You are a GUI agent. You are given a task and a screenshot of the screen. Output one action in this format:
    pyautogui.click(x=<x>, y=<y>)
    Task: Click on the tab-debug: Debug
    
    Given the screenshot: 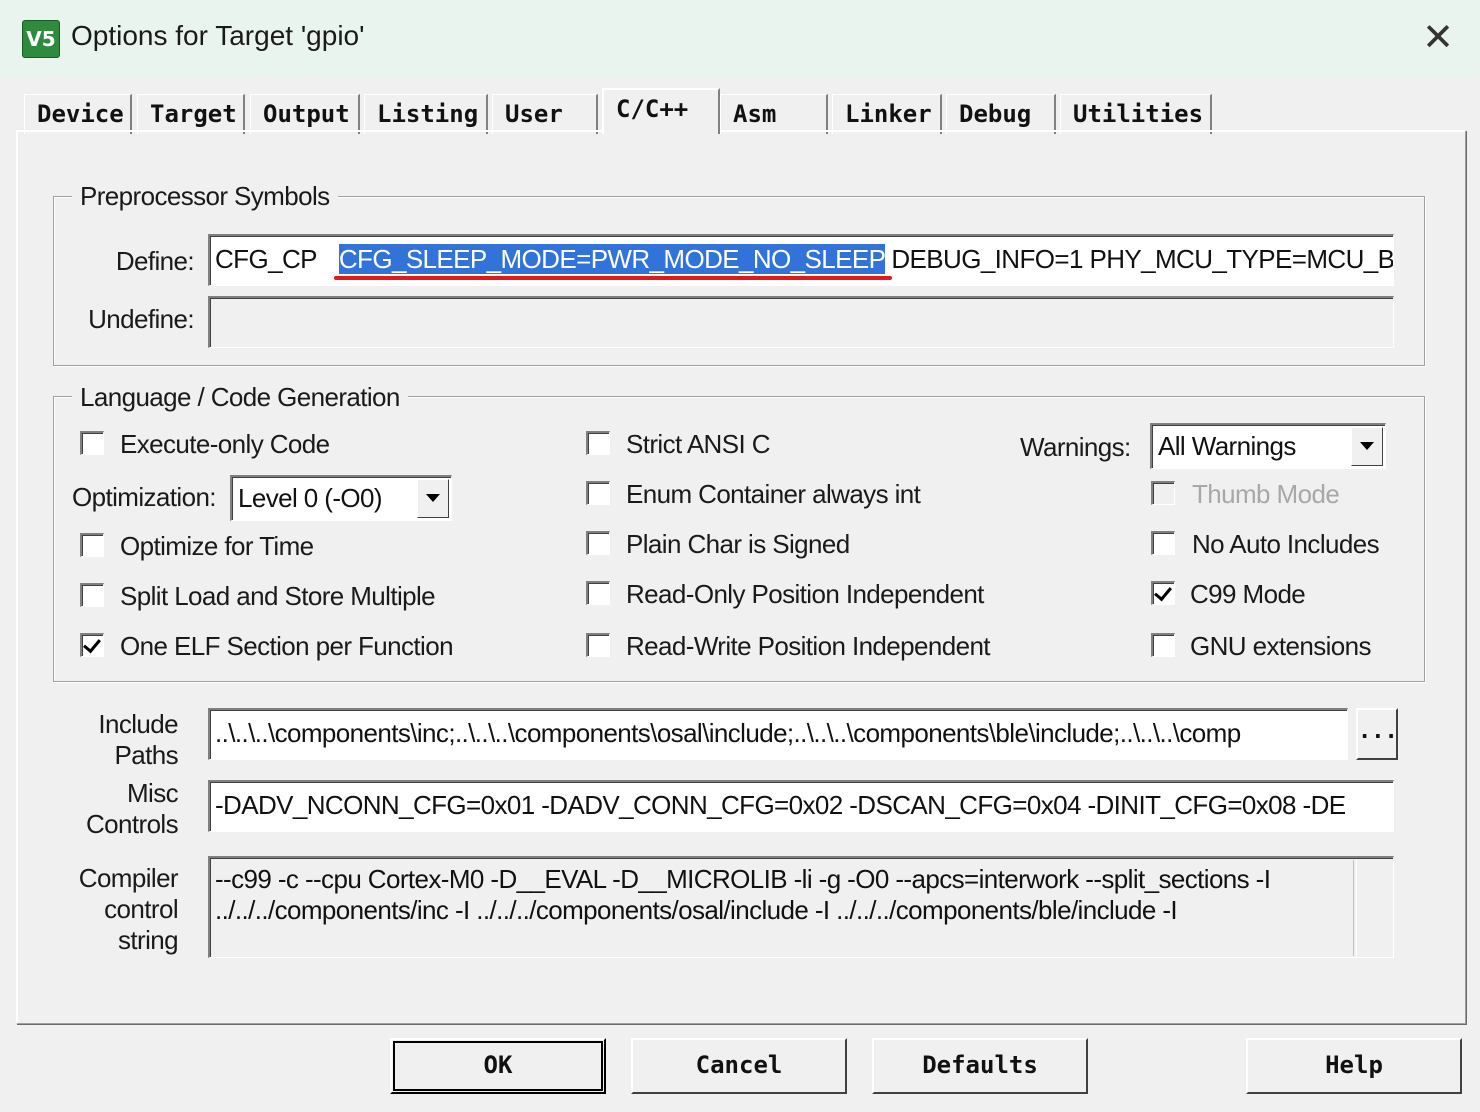 What is the action you would take?
    pyautogui.click(x=1001, y=114)
    